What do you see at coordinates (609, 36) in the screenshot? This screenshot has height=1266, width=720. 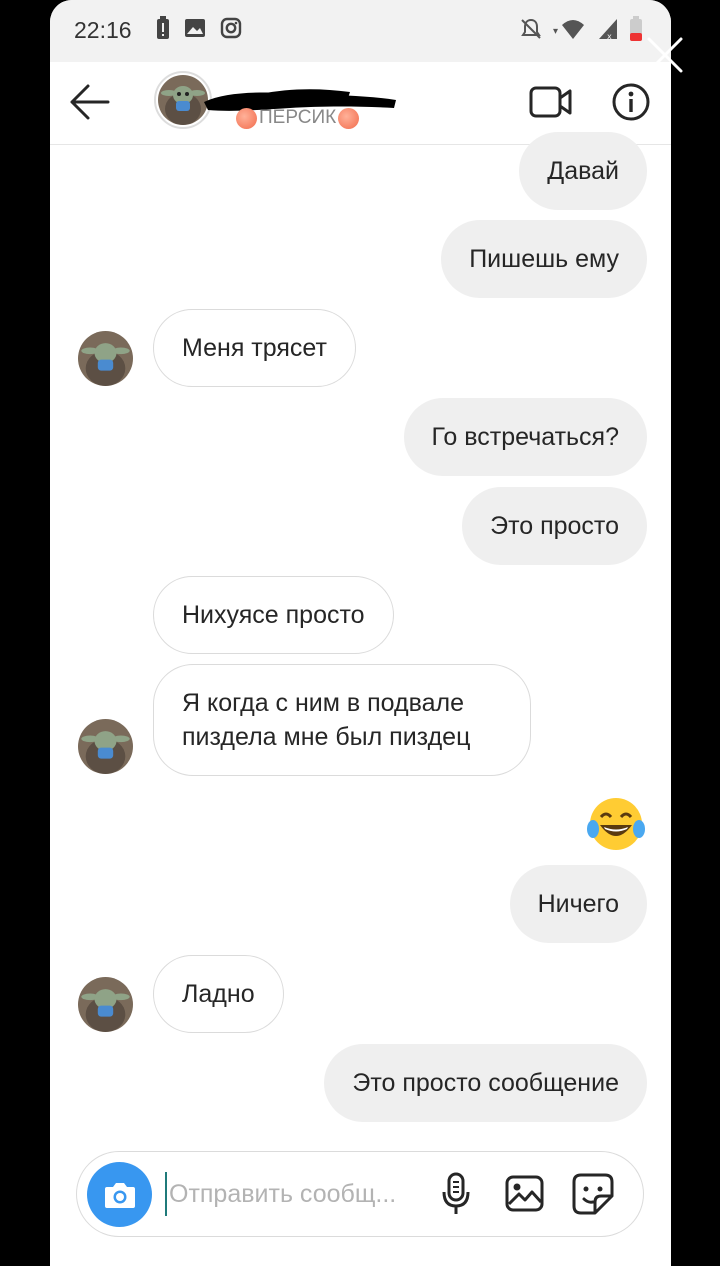 I see `svg-text: x` at bounding box center [609, 36].